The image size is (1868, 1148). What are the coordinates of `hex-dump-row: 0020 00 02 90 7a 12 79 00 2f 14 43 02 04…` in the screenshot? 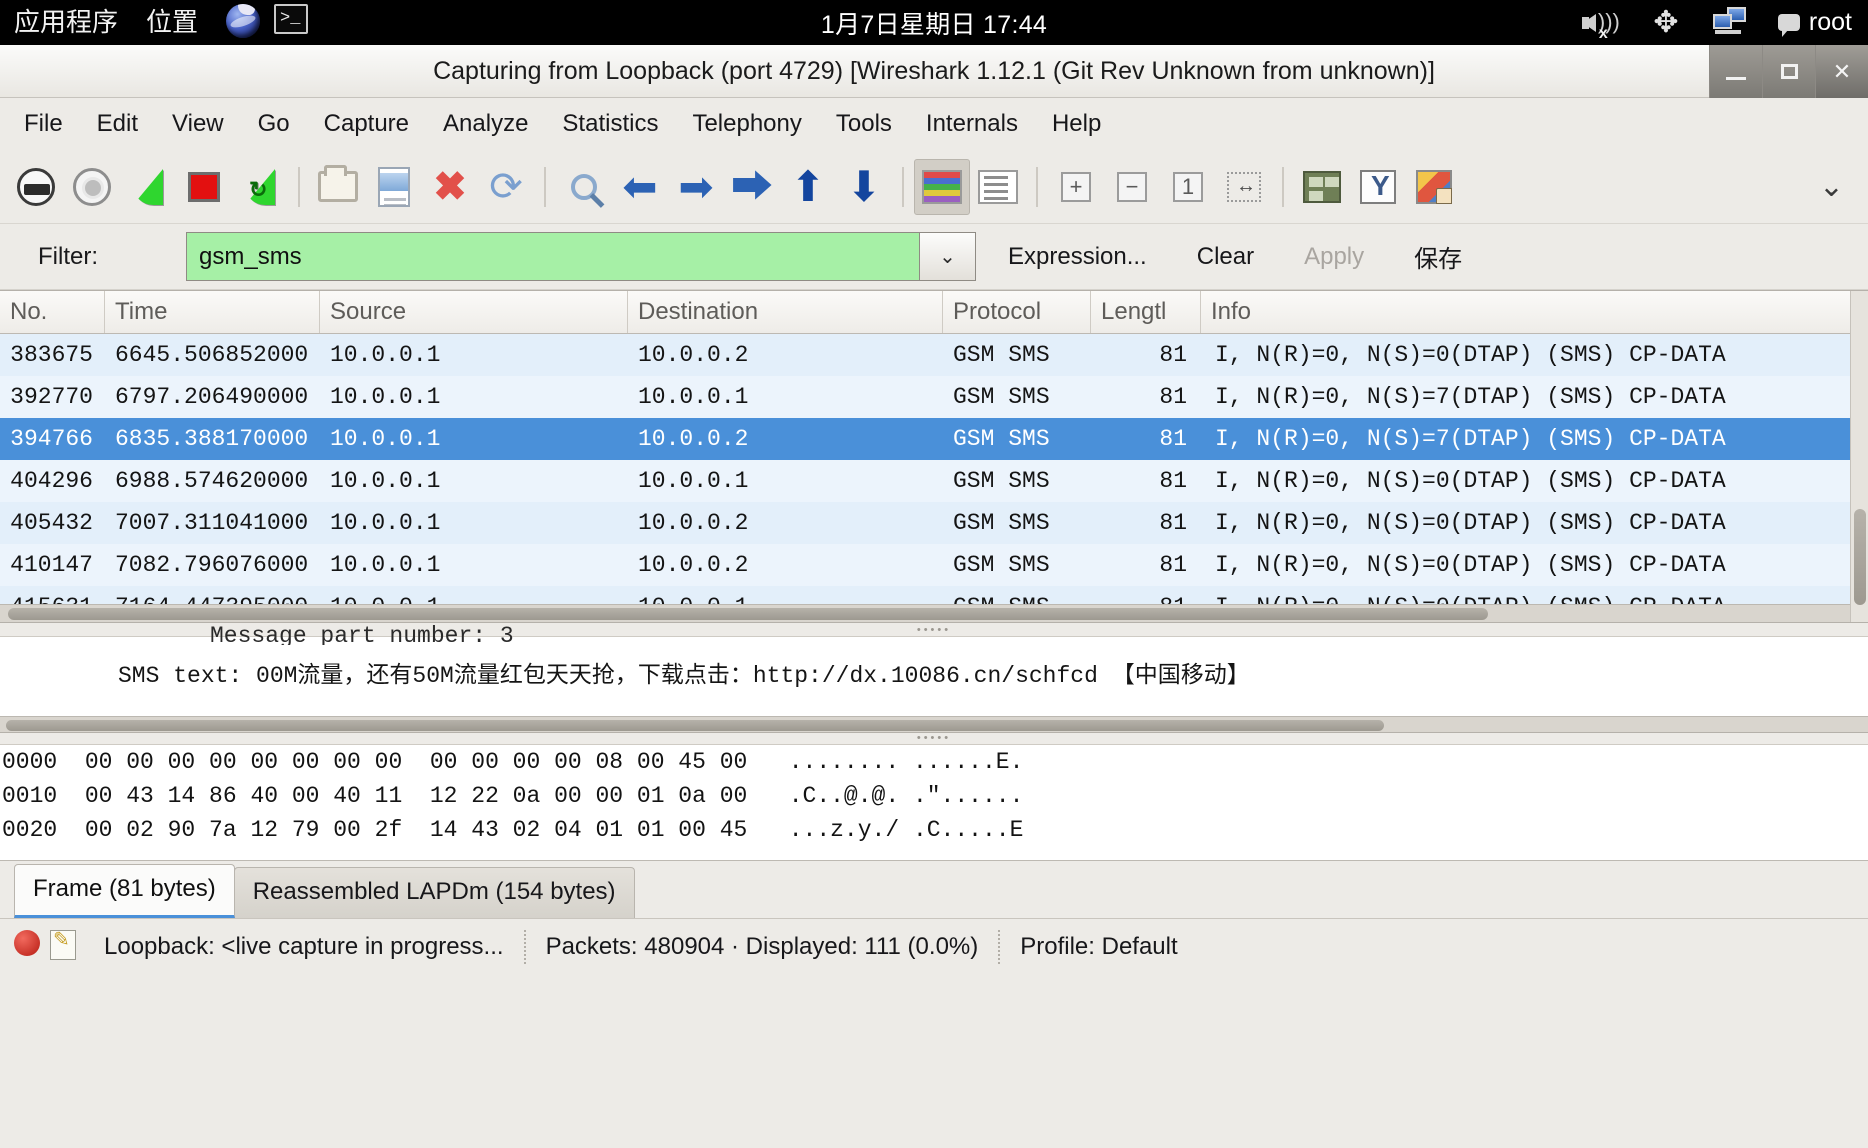 It's located at (934, 830).